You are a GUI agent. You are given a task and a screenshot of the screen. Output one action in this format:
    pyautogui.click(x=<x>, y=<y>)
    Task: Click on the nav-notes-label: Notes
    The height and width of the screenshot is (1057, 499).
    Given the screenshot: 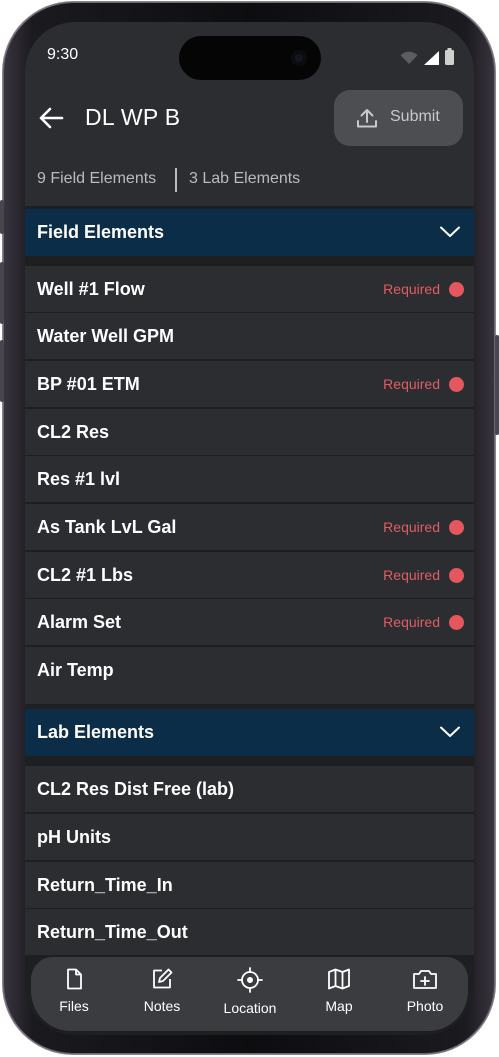 What is the action you would take?
    pyautogui.click(x=162, y=1006)
    